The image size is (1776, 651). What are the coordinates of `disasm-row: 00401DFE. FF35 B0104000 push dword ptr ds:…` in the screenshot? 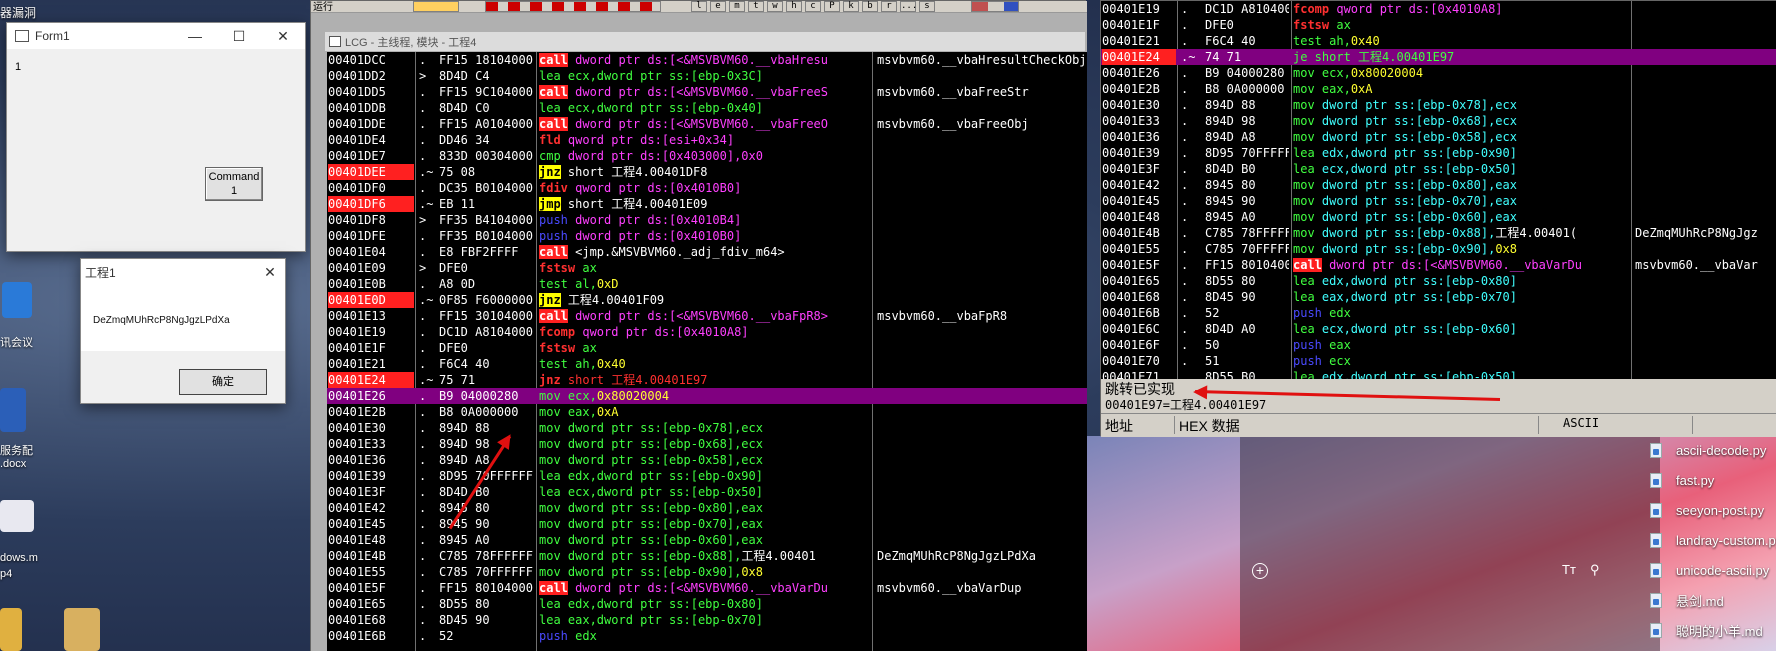 It's located at (707, 236).